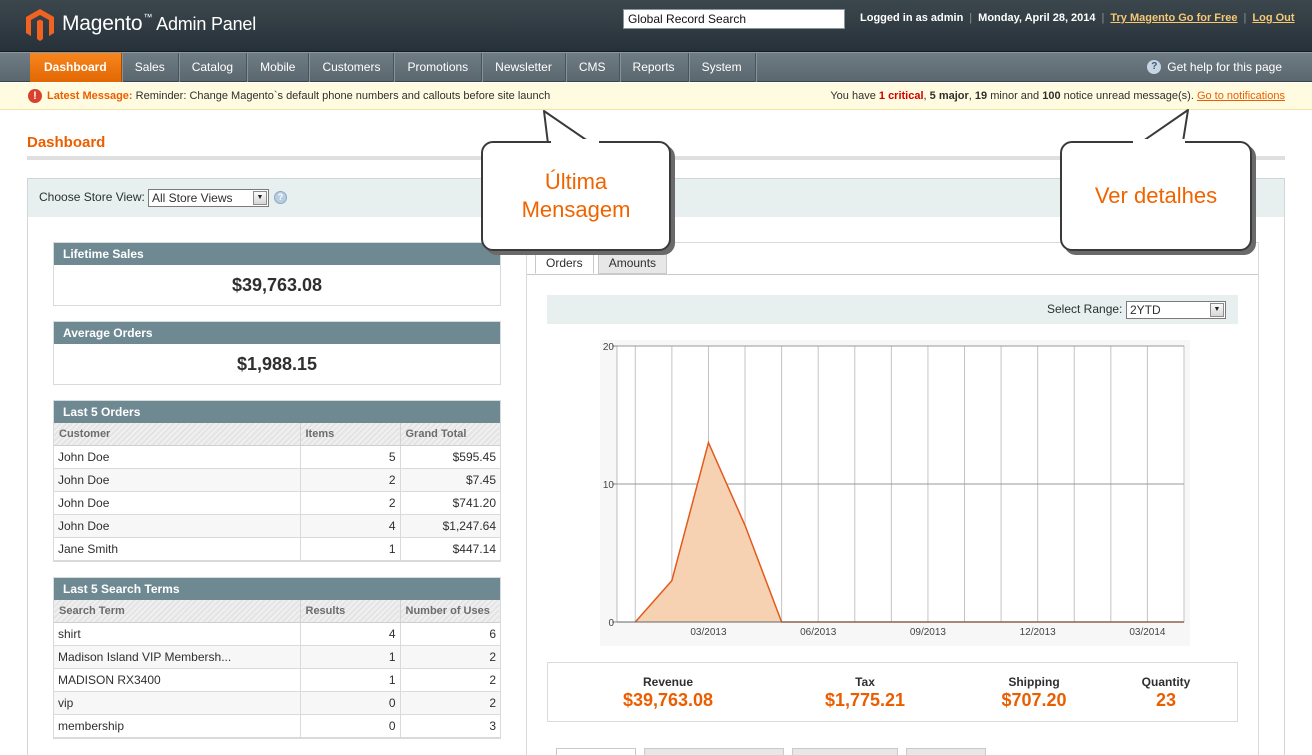  I want to click on nav-dashboard: Dashboard, so click(76, 67).